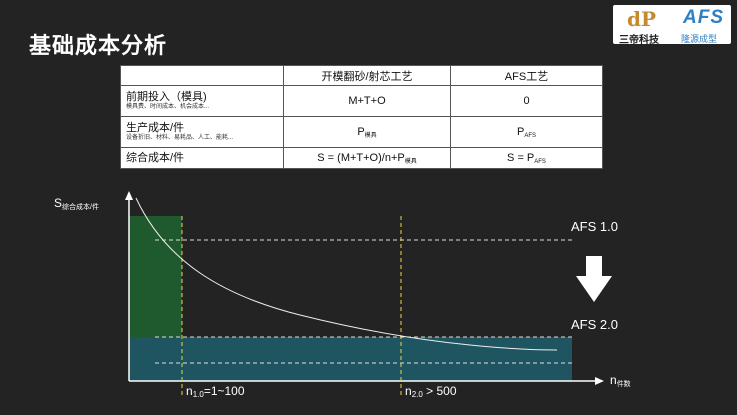  What do you see at coordinates (594, 226) in the screenshot?
I see `afs-1-0-label: AFS 1.0` at bounding box center [594, 226].